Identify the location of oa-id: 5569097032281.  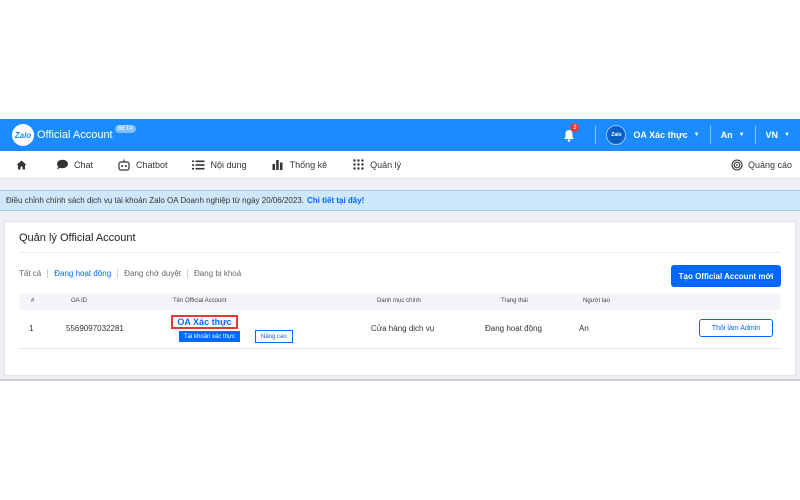
(95, 328).